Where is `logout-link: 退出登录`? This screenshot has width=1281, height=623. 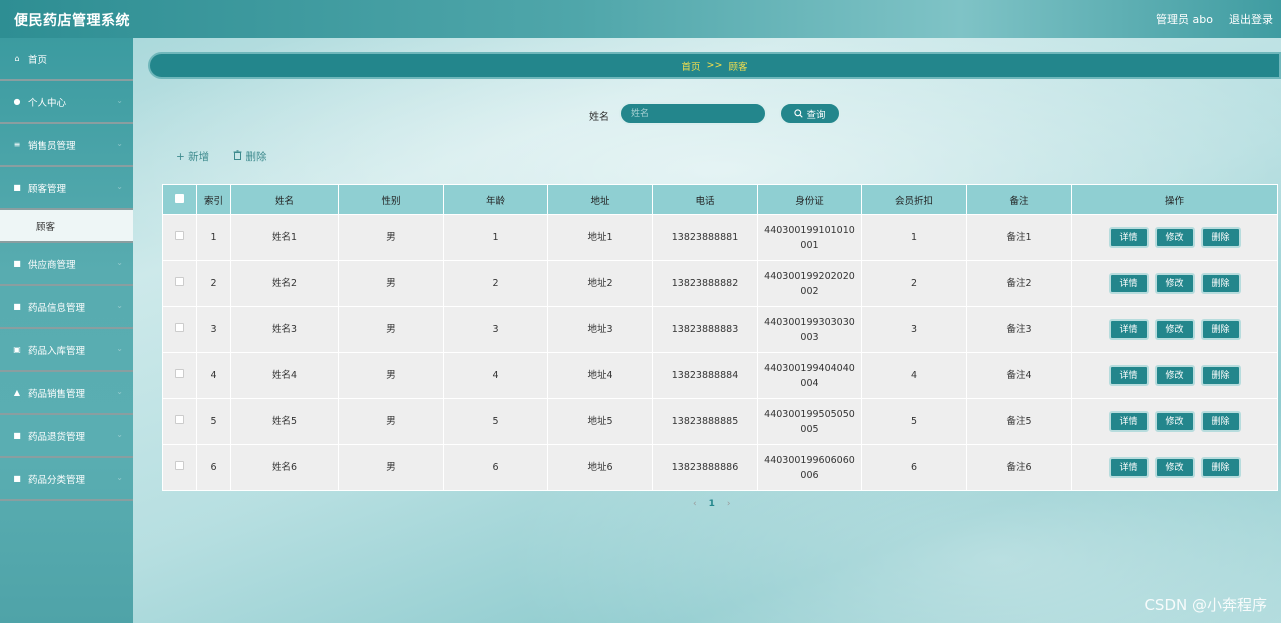
logout-link: 退出登录 is located at coordinates (1251, 19).